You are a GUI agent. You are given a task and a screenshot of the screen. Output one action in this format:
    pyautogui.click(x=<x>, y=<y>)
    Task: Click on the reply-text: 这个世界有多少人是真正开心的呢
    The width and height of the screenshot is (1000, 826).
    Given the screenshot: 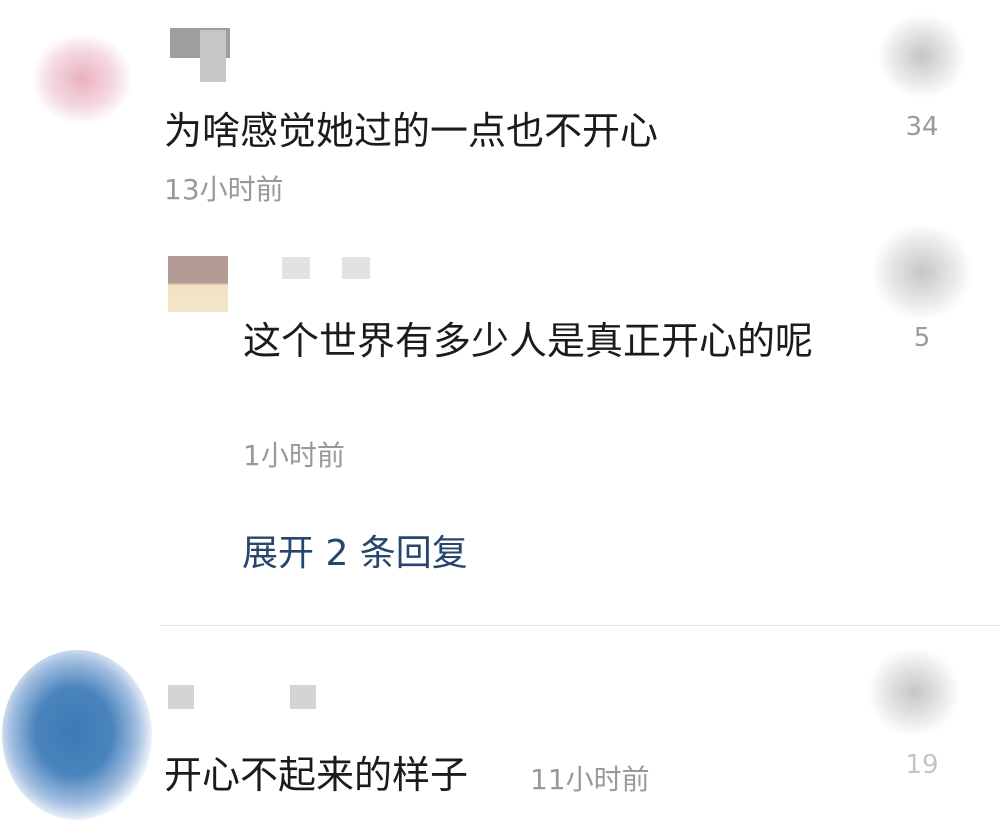 What is the action you would take?
    pyautogui.click(x=528, y=341)
    